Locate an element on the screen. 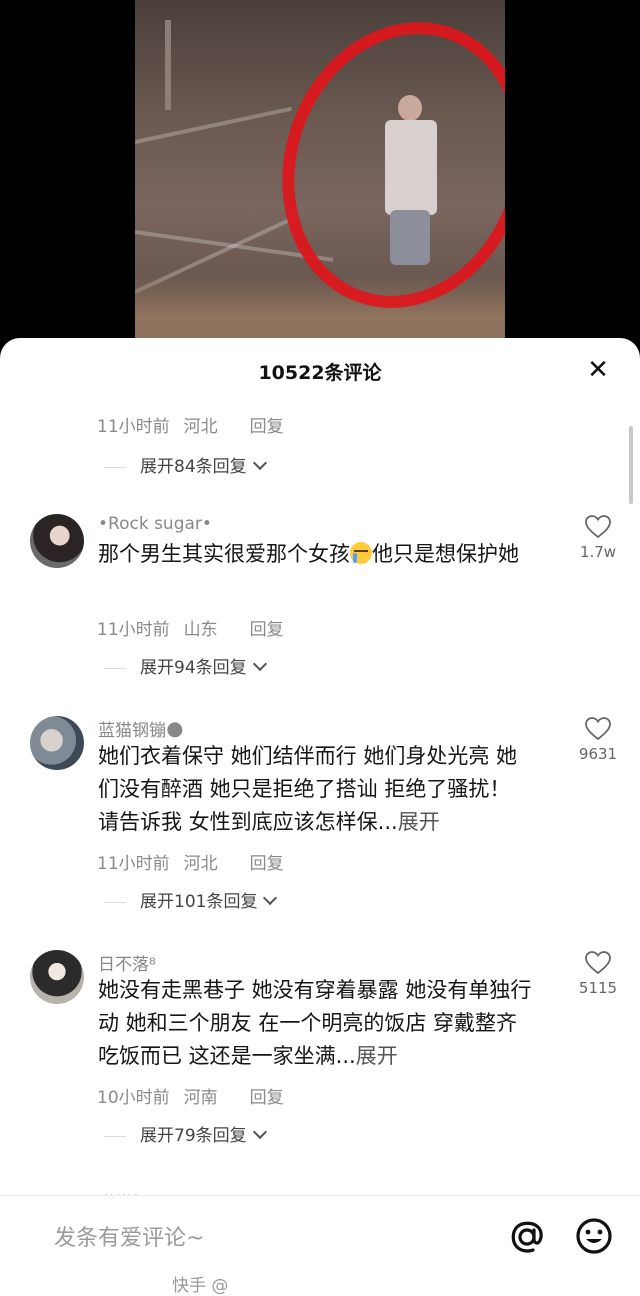  comment-count-title: 10522条评论 is located at coordinates (320, 373).